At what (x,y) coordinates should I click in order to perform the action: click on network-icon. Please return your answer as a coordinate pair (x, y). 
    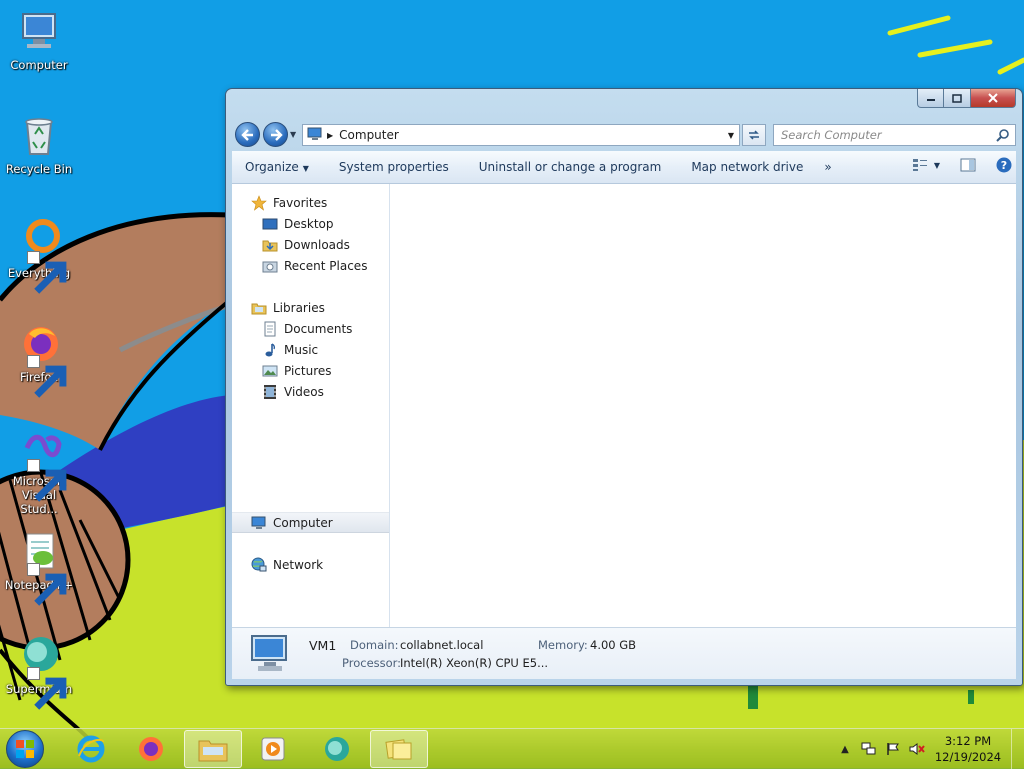
    Looking at the image, I should click on (259, 565).